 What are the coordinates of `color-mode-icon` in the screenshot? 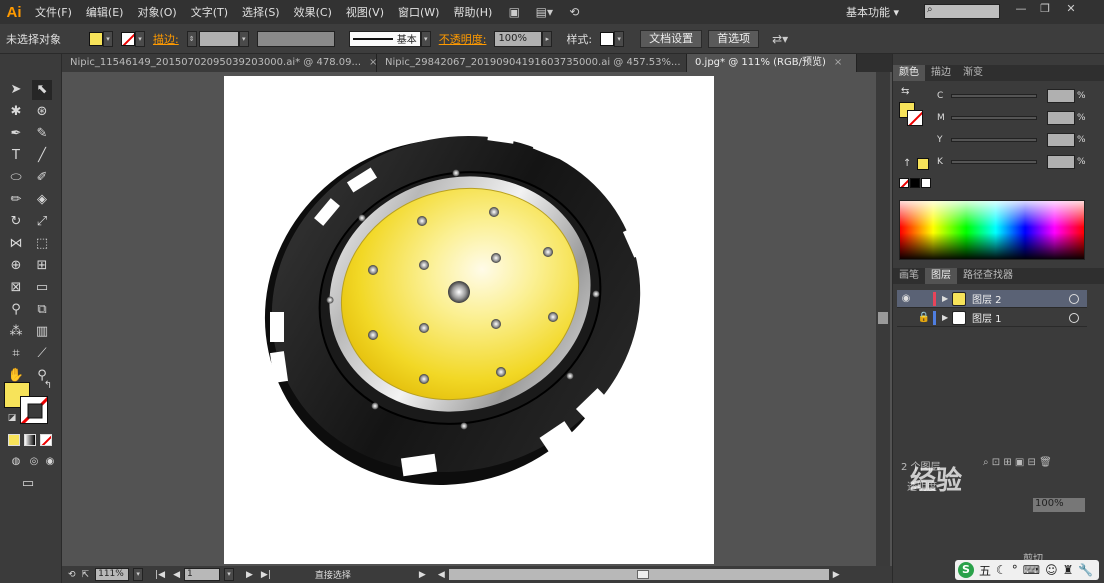 It's located at (14, 440).